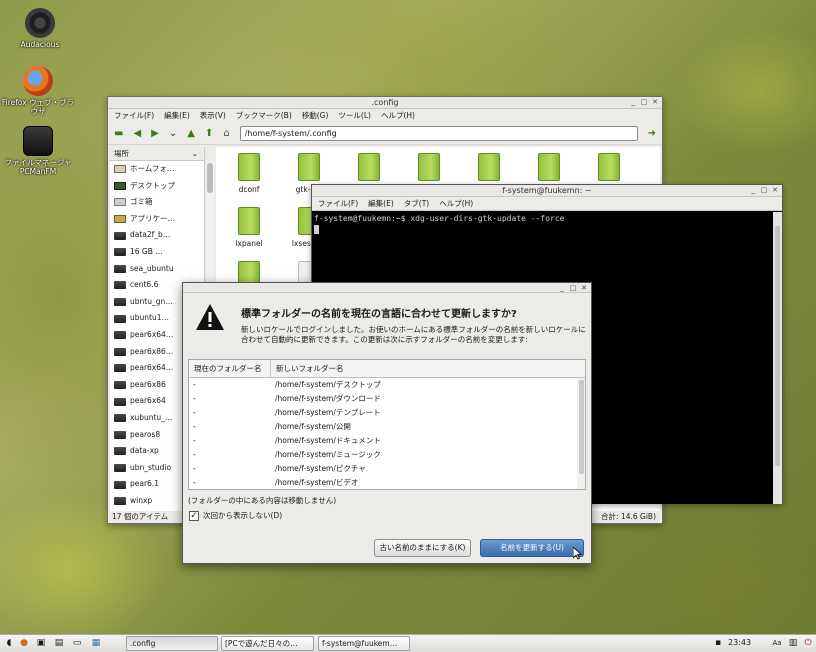  I want to click on address-bar: /home/f-system/.config, so click(438, 133).